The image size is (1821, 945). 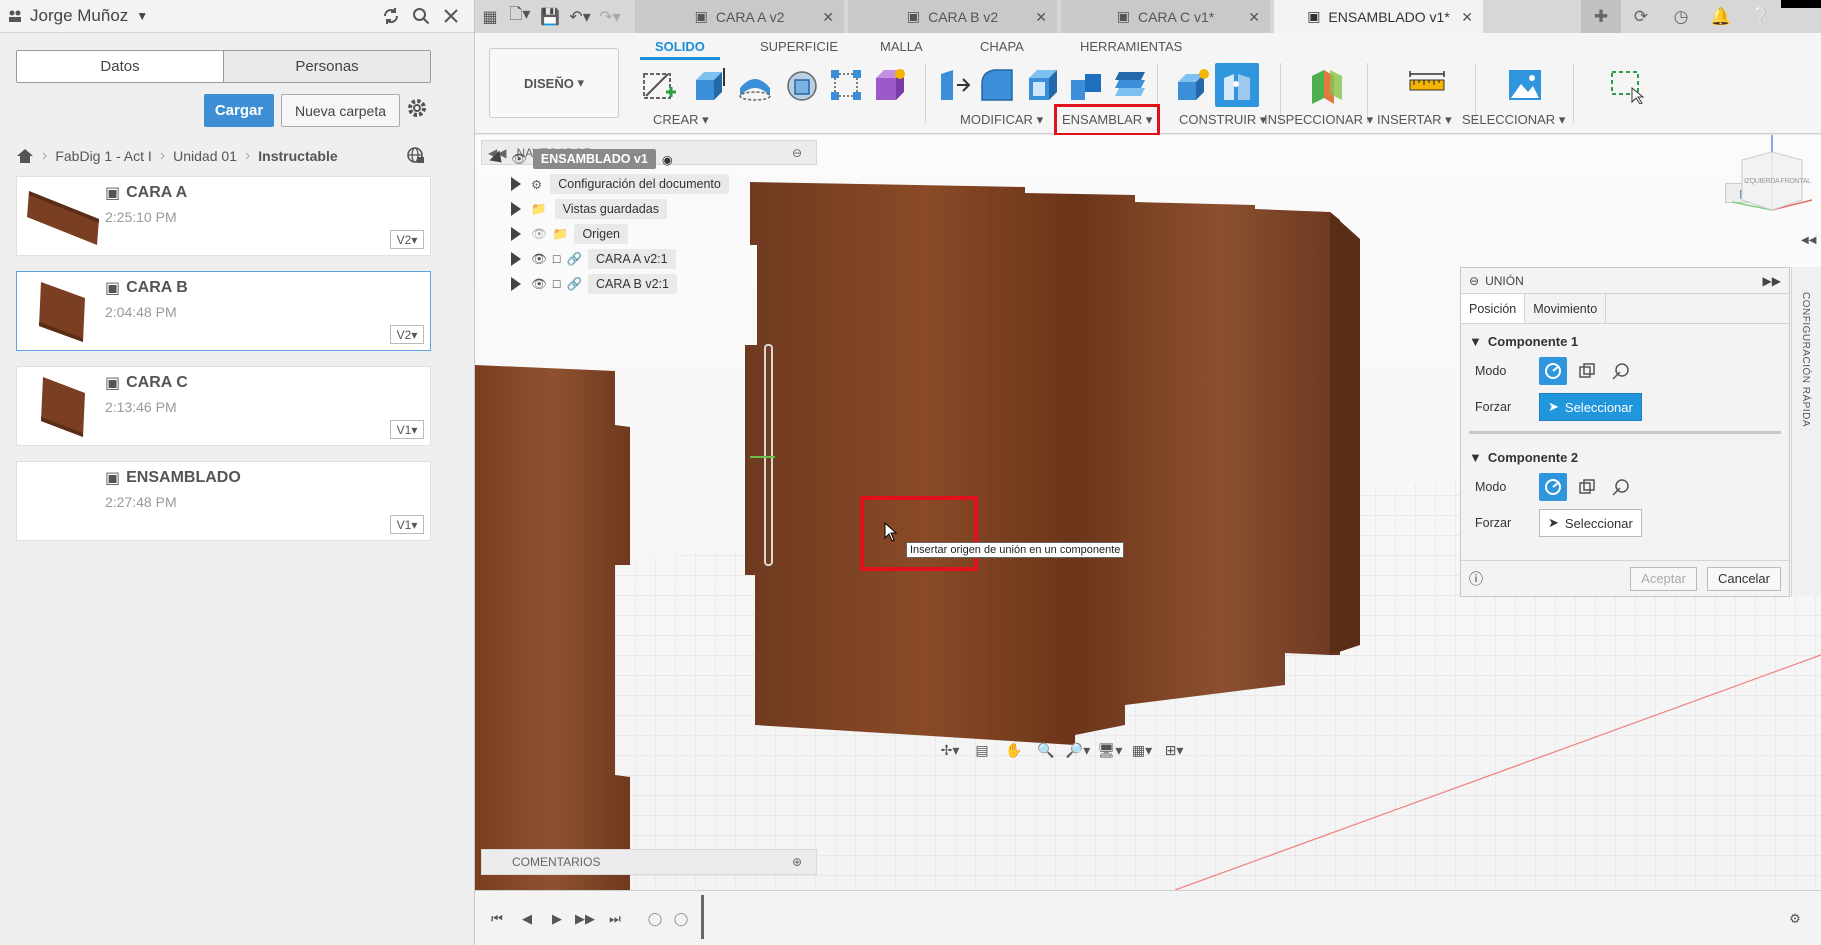 I want to click on shell-icon, so click(x=1042, y=85).